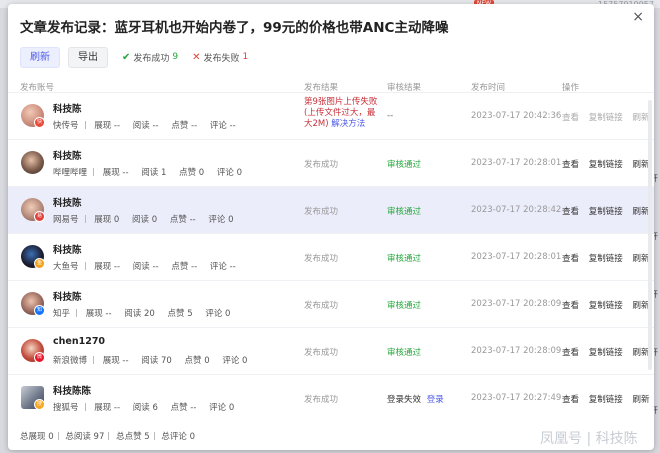 The height and width of the screenshot is (453, 660). Describe the element at coordinates (196, 57) in the screenshot. I see `cross-icon: ✕` at that location.